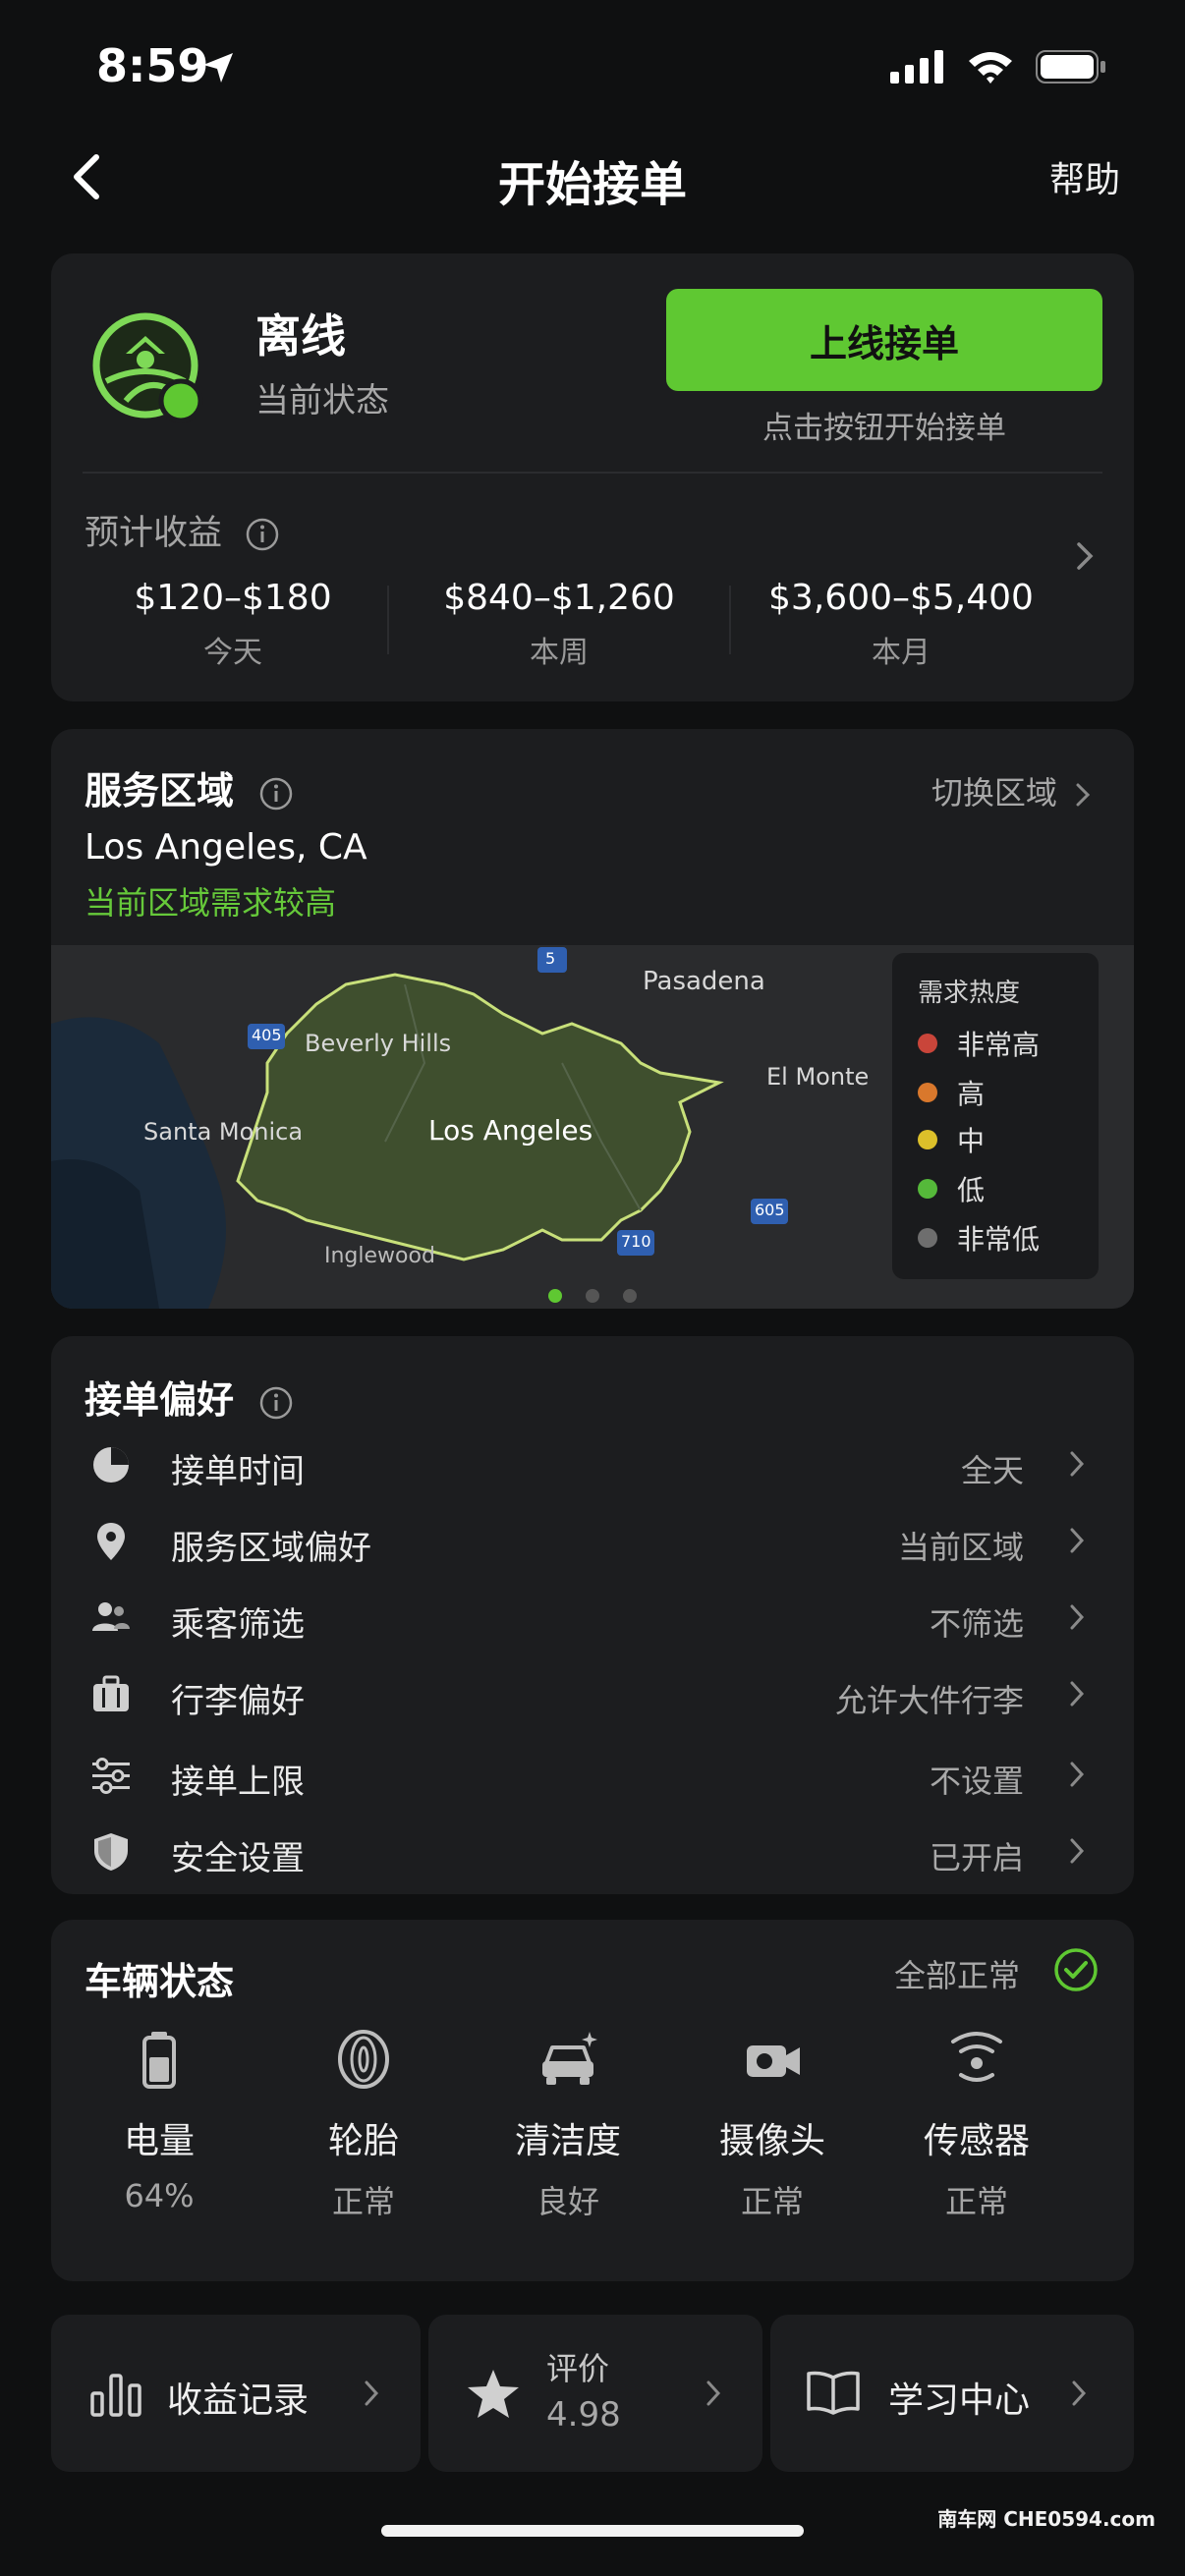 This screenshot has height=2576, width=1185. I want to click on estimate-period: 今天, so click(232, 653).